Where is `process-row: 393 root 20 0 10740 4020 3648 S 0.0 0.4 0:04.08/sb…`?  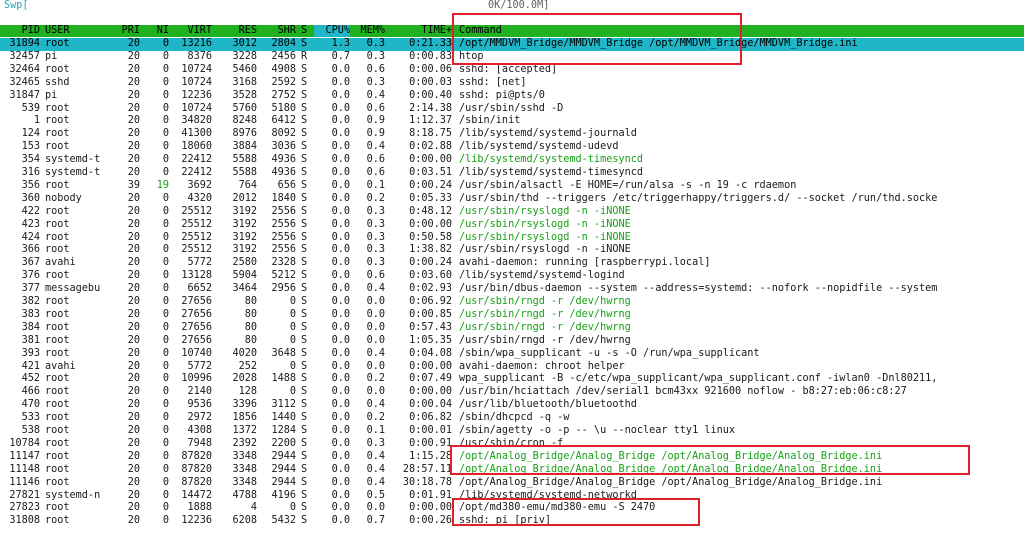
process-row: 393 root 20 0 10740 4020 3648 S 0.0 0.4 0:04.08/sb… is located at coordinates (512, 354).